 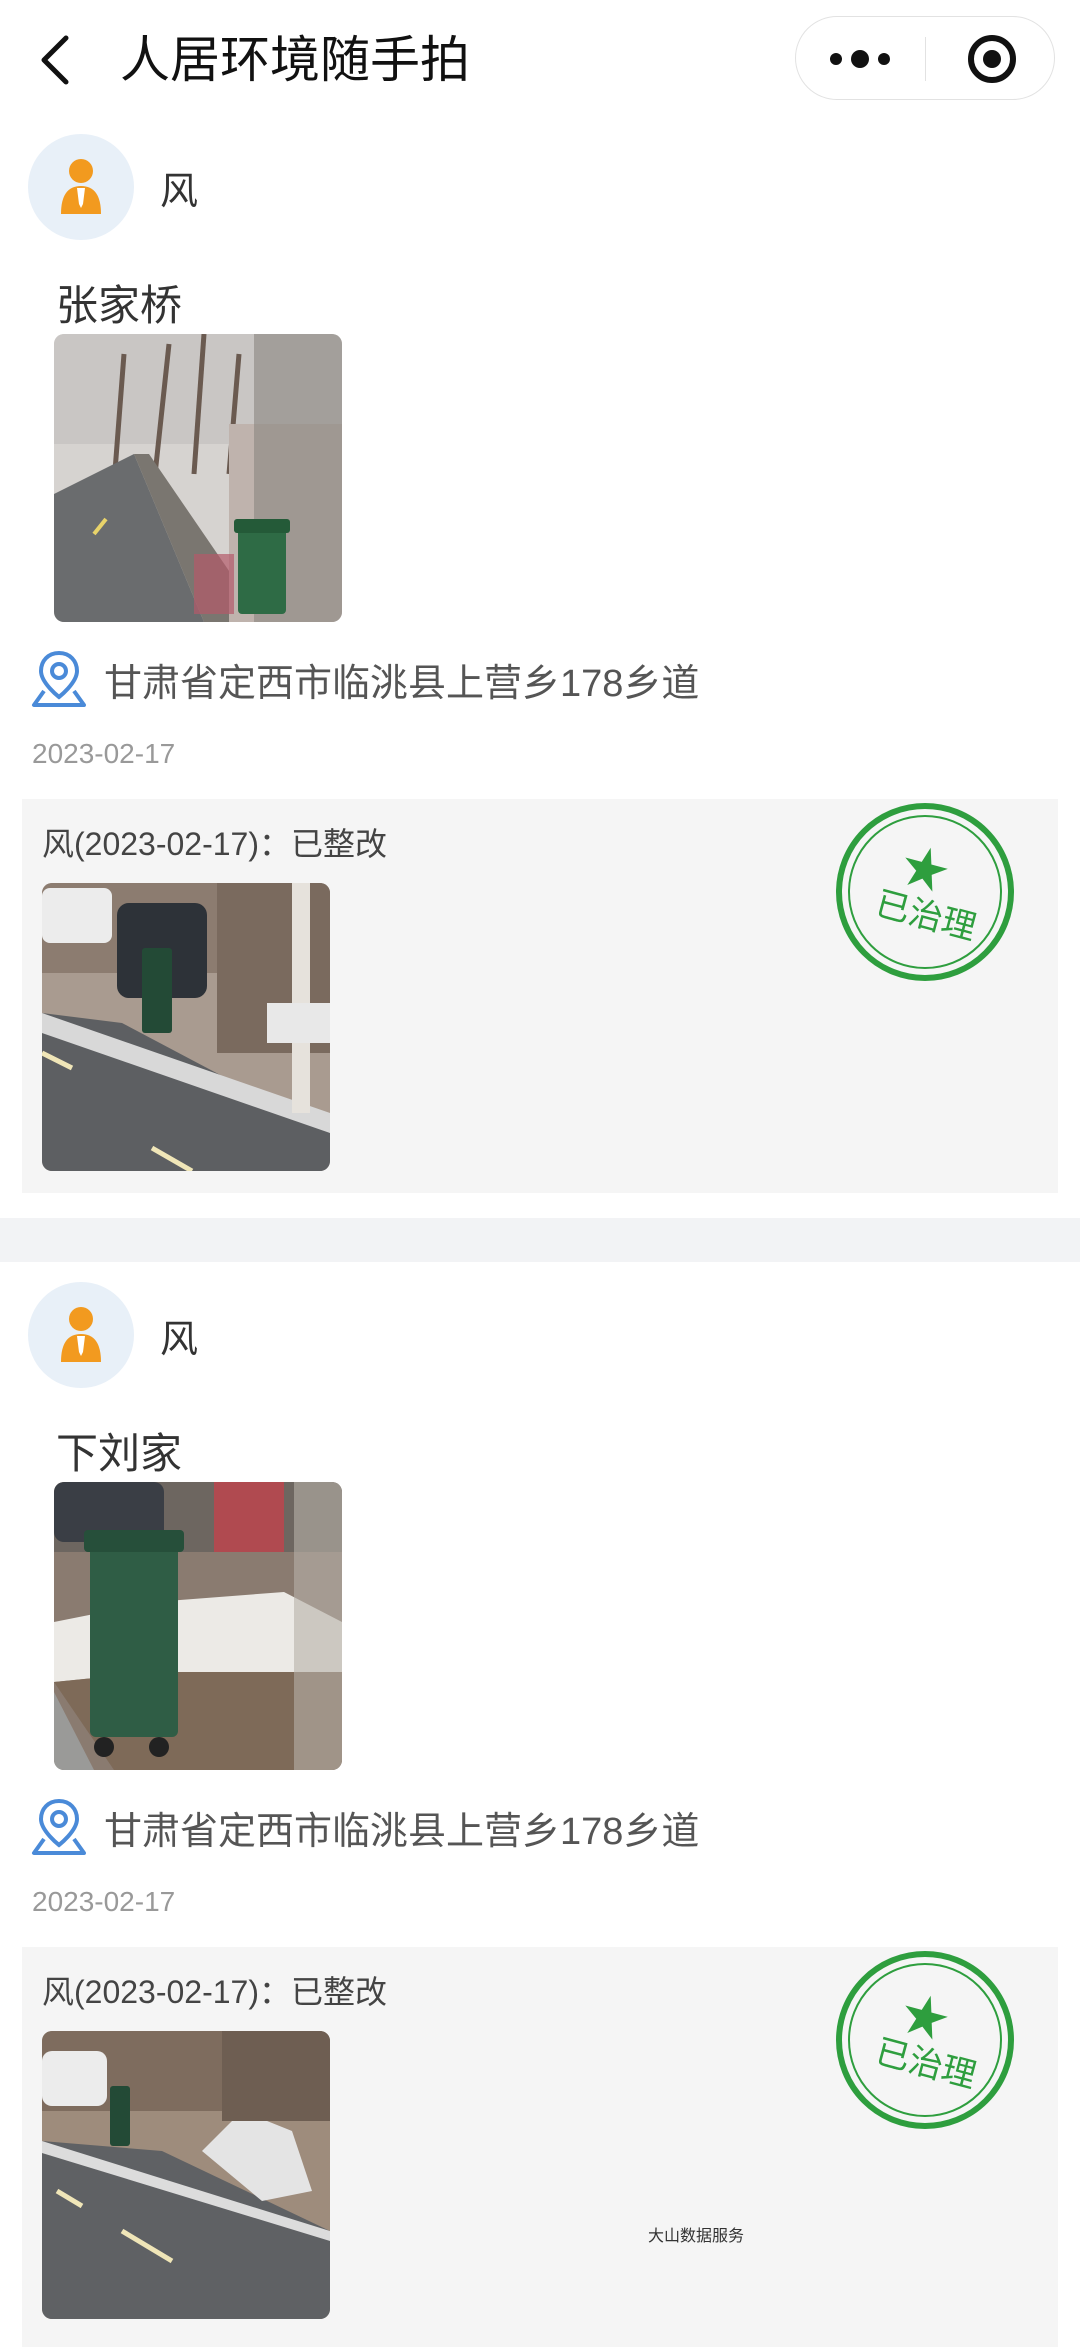 I want to click on post-separator, so click(x=540, y=1240).